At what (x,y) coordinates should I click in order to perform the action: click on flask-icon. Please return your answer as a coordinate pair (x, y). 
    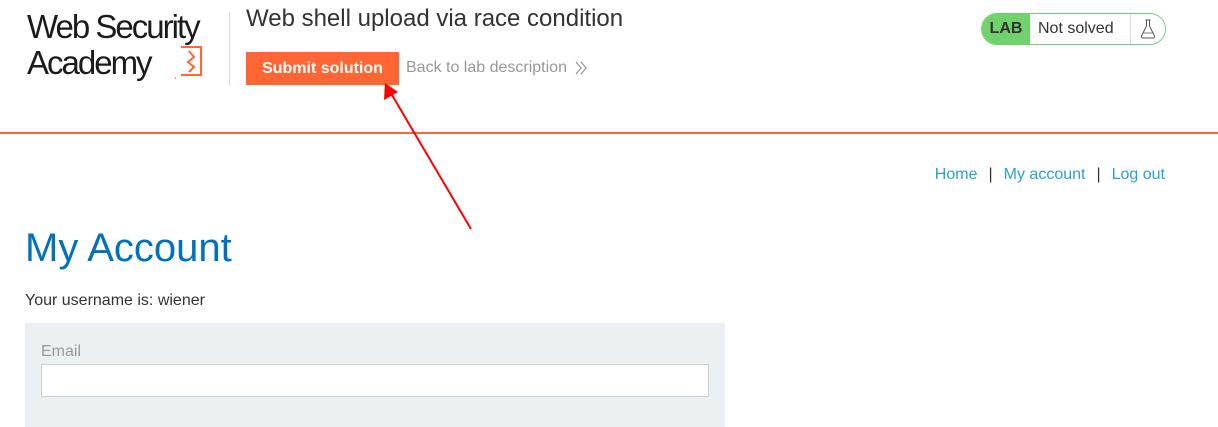
    Looking at the image, I should click on (1147, 29).